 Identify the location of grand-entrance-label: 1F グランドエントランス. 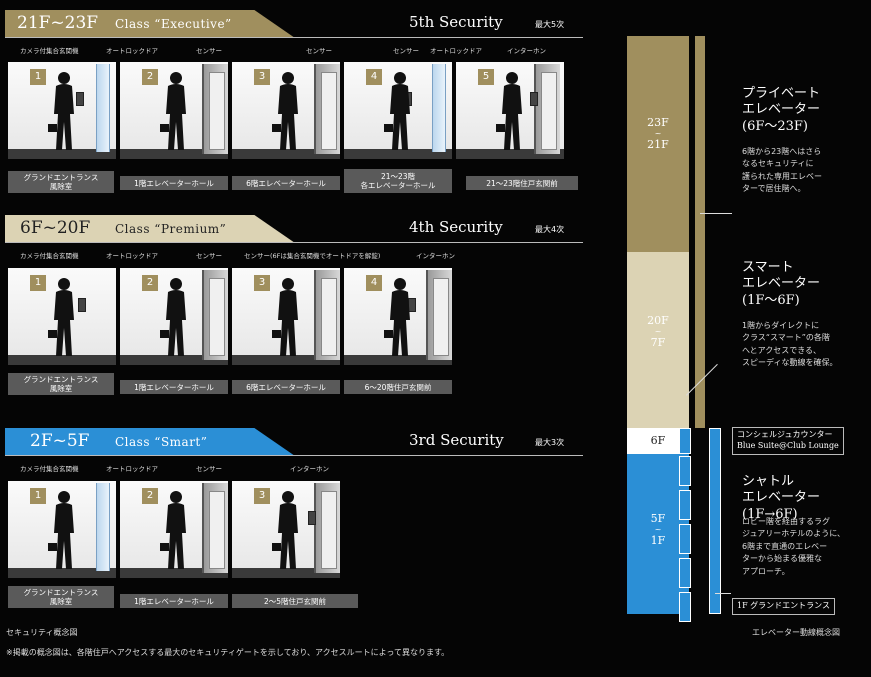
(784, 606).